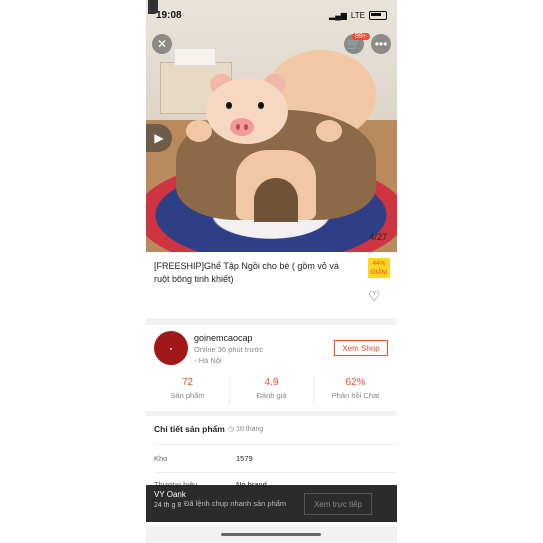  I want to click on stat-value: 62%, so click(355, 382).